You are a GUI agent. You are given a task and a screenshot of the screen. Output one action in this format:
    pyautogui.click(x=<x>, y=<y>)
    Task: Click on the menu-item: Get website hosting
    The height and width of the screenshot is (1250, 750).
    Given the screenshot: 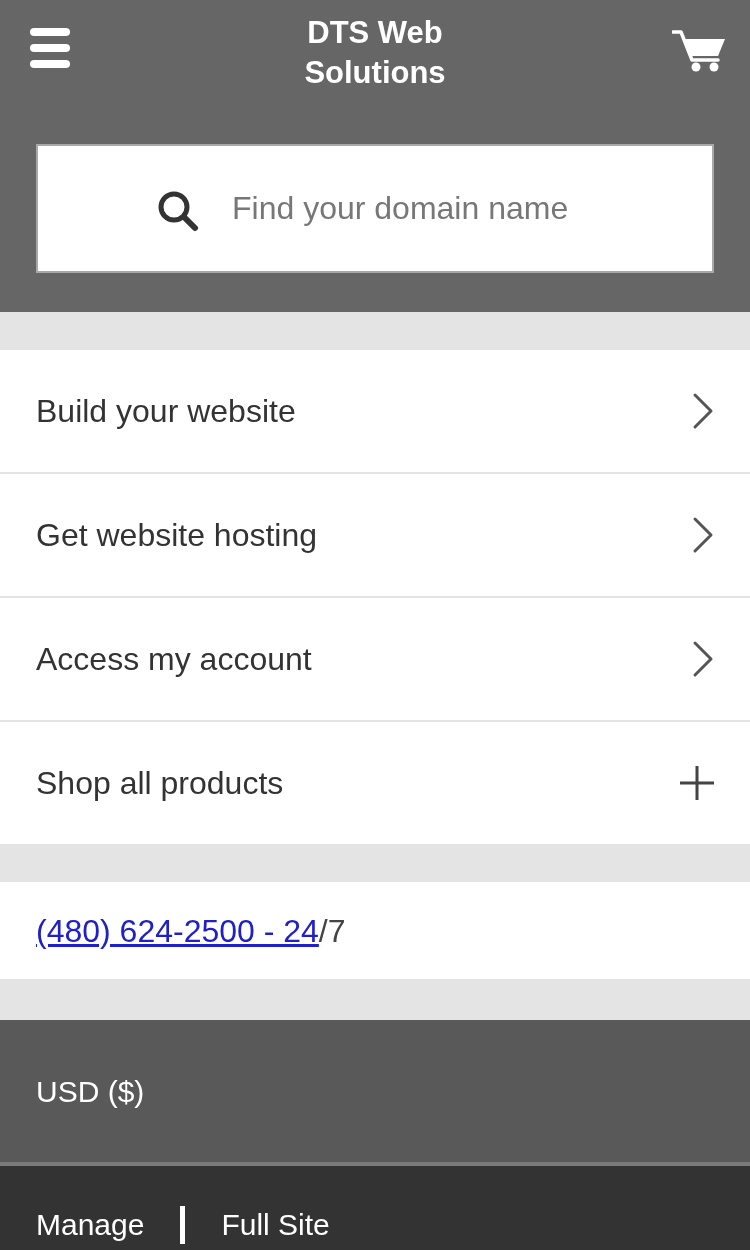 What is the action you would take?
    pyautogui.click(x=375, y=535)
    